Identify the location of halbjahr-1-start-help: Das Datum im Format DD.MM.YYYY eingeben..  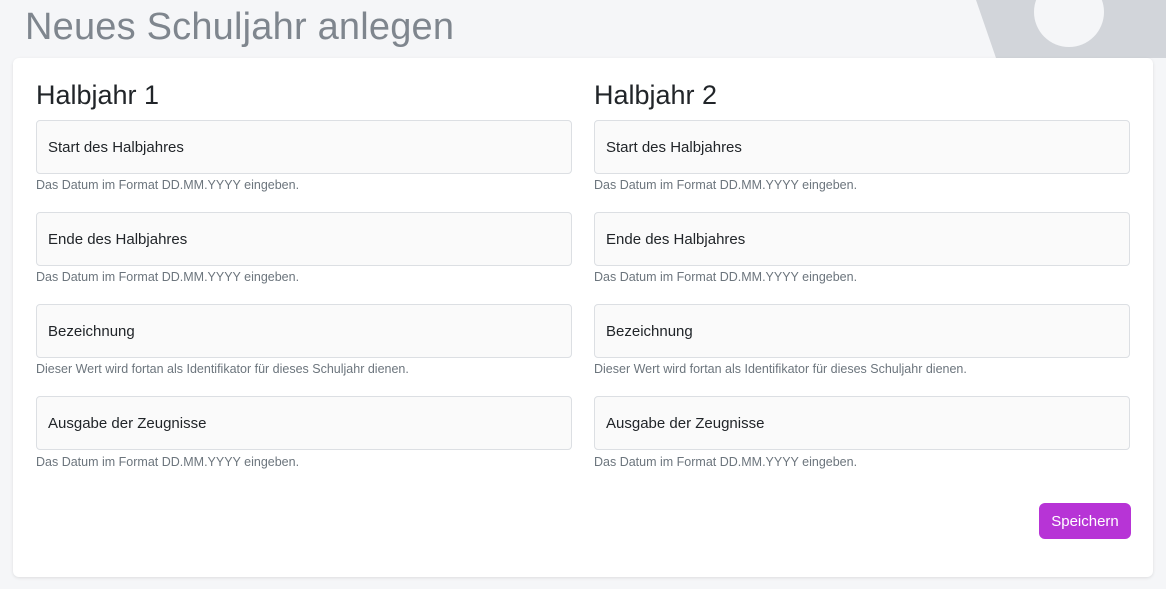
(168, 185).